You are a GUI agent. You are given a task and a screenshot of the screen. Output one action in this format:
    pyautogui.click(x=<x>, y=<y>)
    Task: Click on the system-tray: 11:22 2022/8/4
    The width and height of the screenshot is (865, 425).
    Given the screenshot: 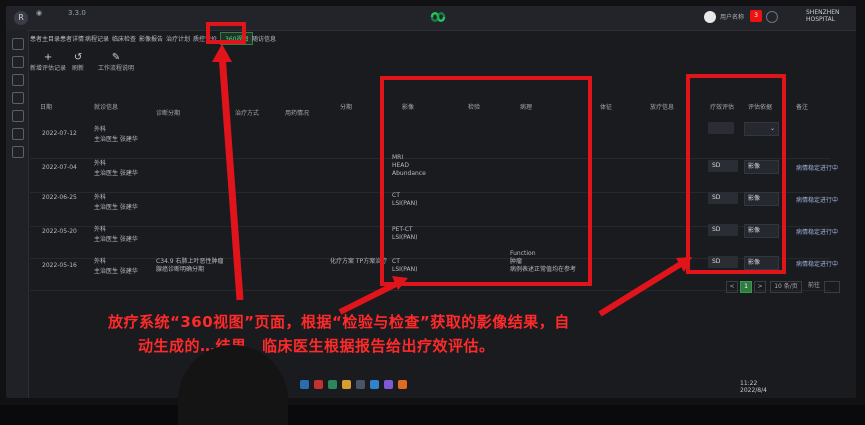 What is the action you would take?
    pyautogui.click(x=753, y=387)
    